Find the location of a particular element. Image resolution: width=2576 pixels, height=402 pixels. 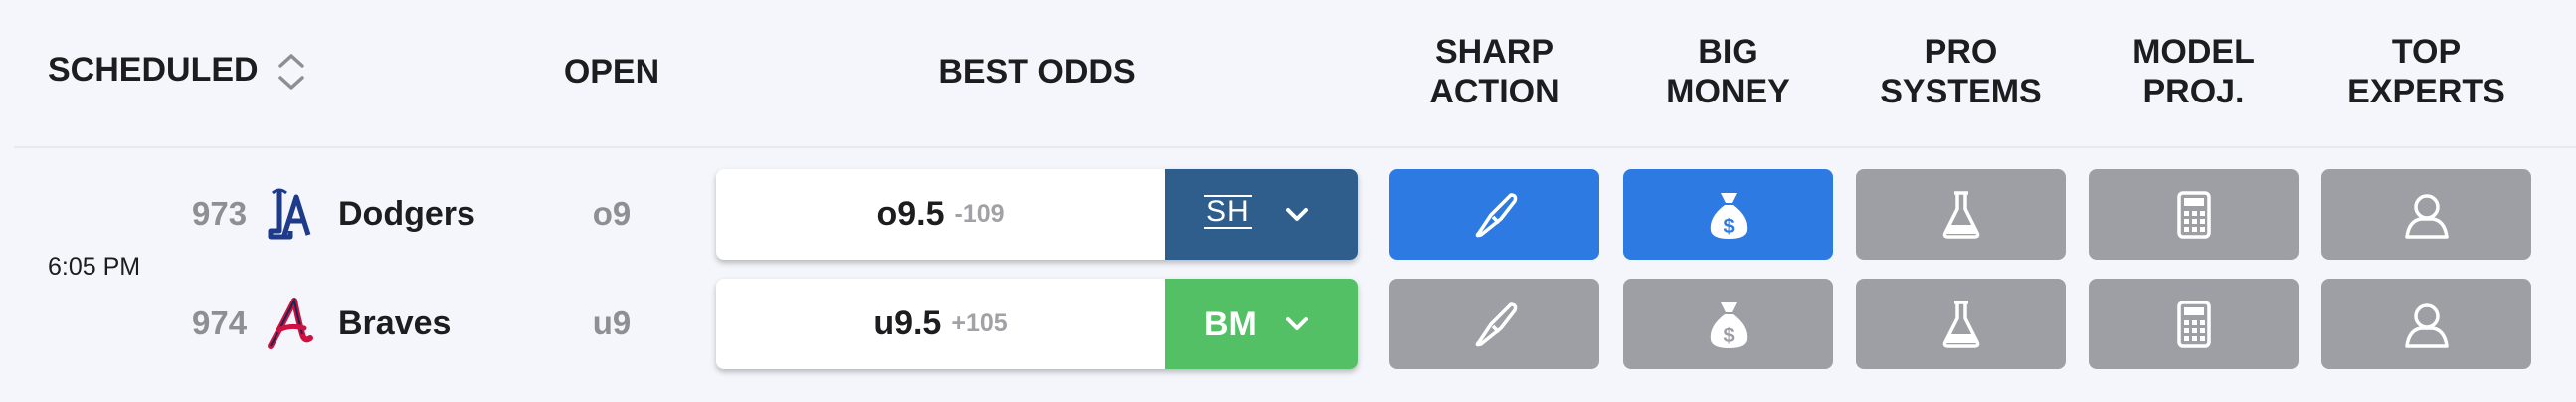

dodgers-la-logo is located at coordinates (289, 214).